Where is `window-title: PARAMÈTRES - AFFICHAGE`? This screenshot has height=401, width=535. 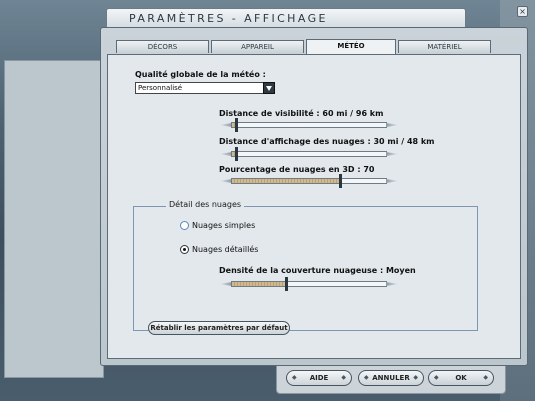
window-title: PARAMÈTRES - AFFICHAGE is located at coordinates (228, 18).